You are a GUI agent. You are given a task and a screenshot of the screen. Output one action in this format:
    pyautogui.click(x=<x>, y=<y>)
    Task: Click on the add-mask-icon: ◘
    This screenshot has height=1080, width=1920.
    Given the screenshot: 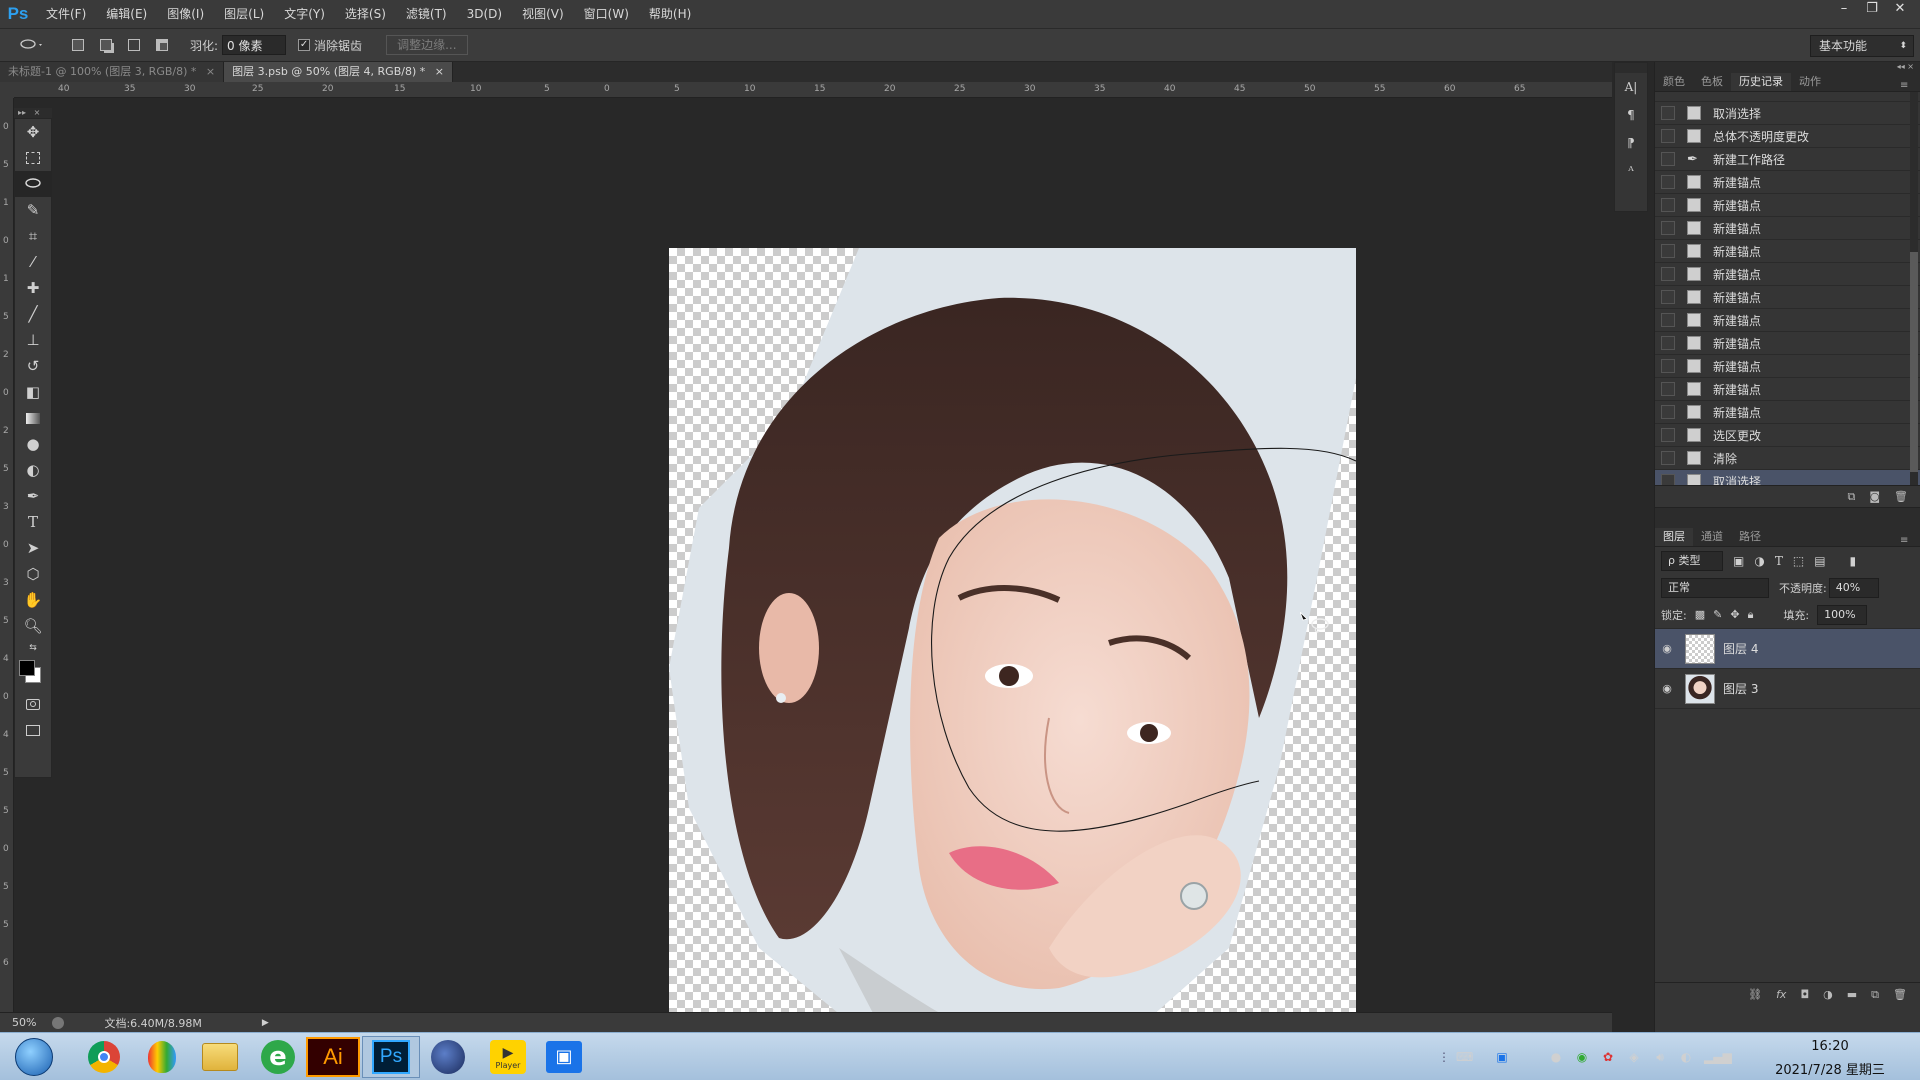 What is the action you would take?
    pyautogui.click(x=1804, y=994)
    